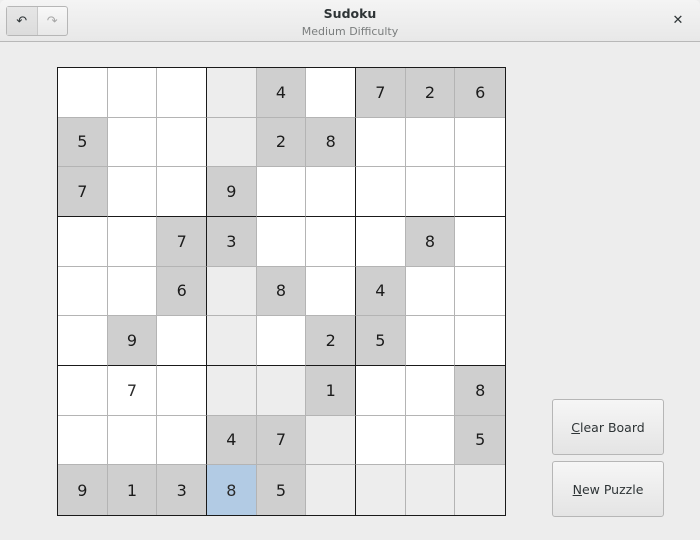 The image size is (700, 540). I want to click on new-puzzle-mnemonic: N, so click(577, 489).